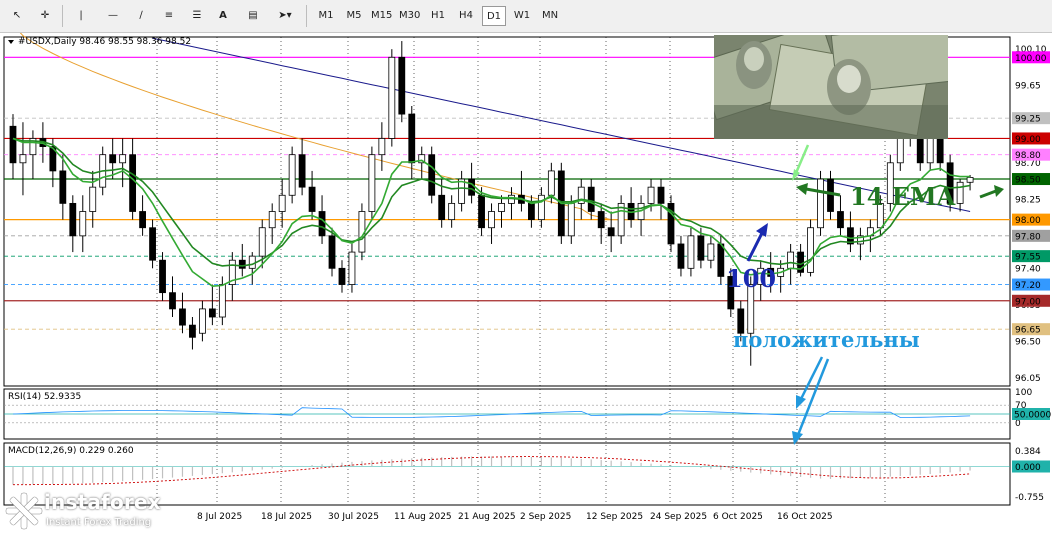 The image size is (1052, 534). What do you see at coordinates (831, 87) in the screenshot?
I see `dollar-banknotes-photo` at bounding box center [831, 87].